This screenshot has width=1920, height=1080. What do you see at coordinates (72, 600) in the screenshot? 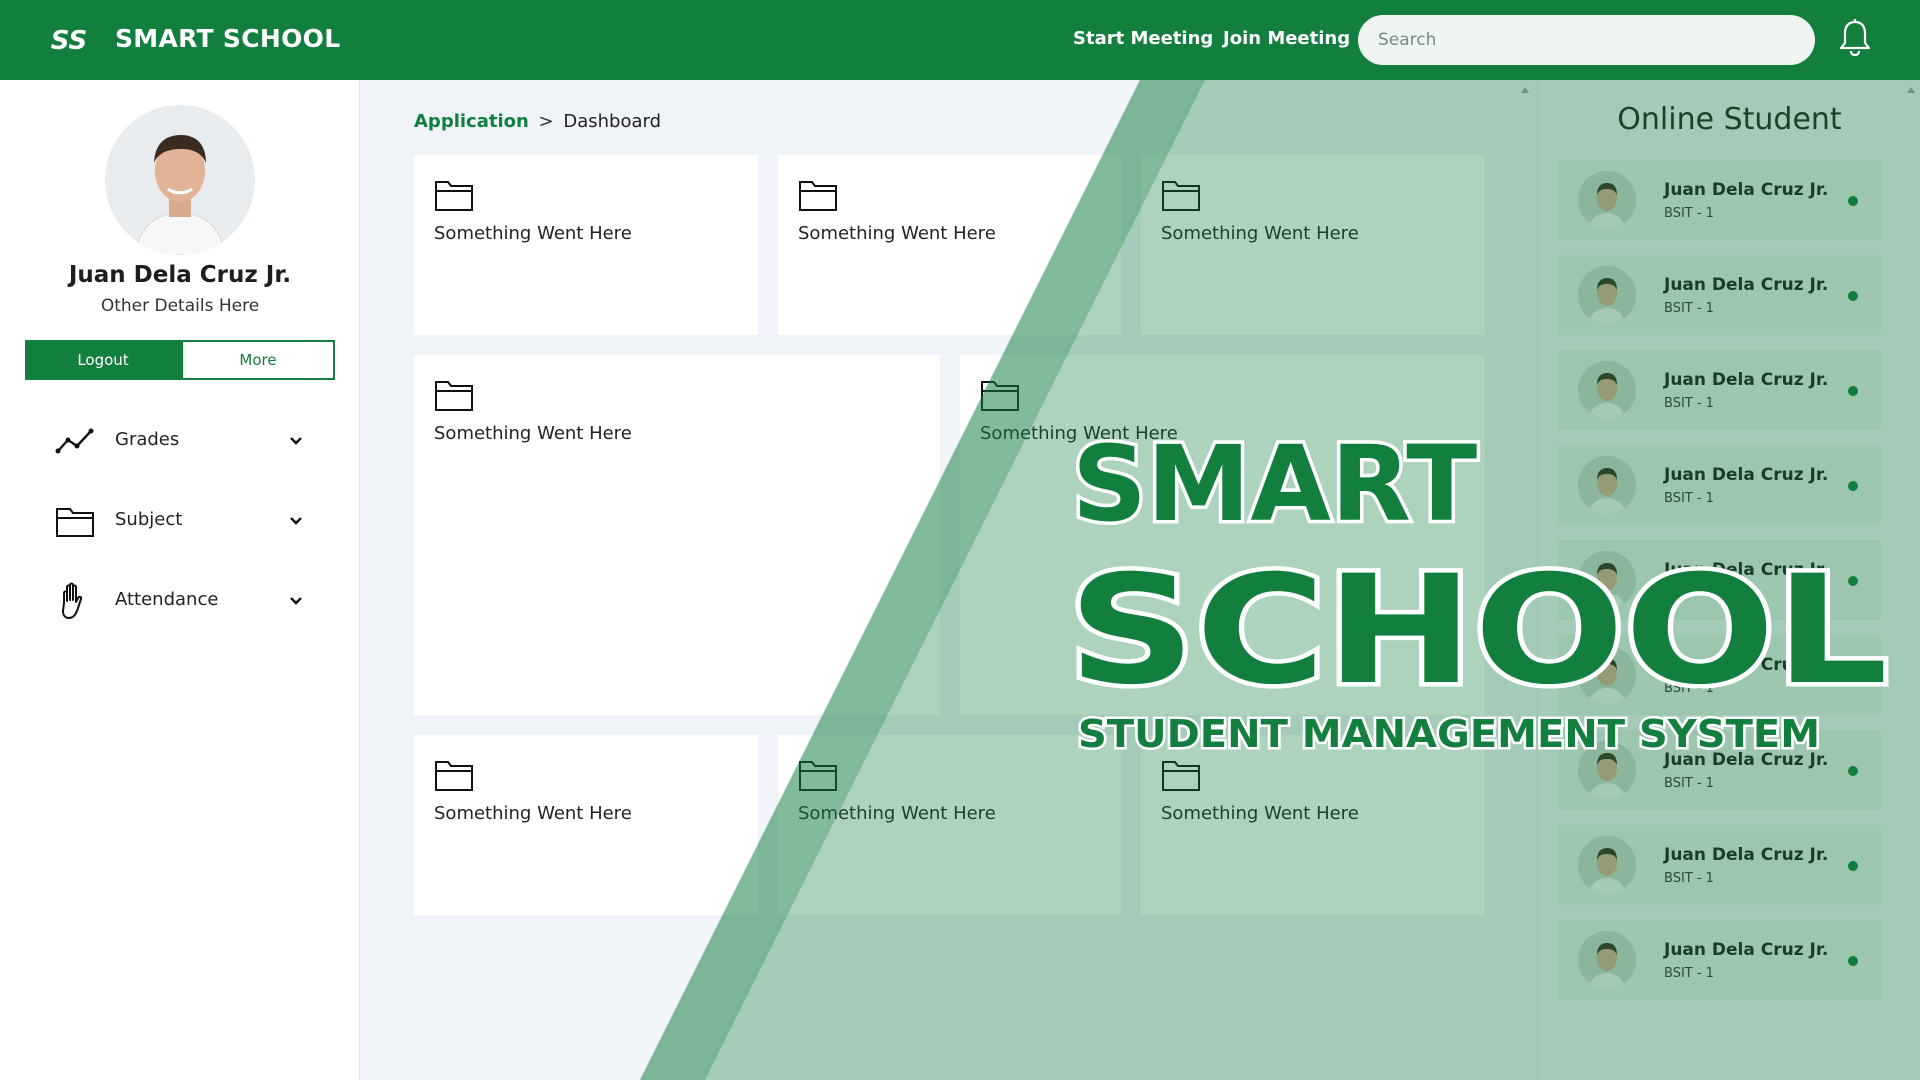
I see `hand-icon` at bounding box center [72, 600].